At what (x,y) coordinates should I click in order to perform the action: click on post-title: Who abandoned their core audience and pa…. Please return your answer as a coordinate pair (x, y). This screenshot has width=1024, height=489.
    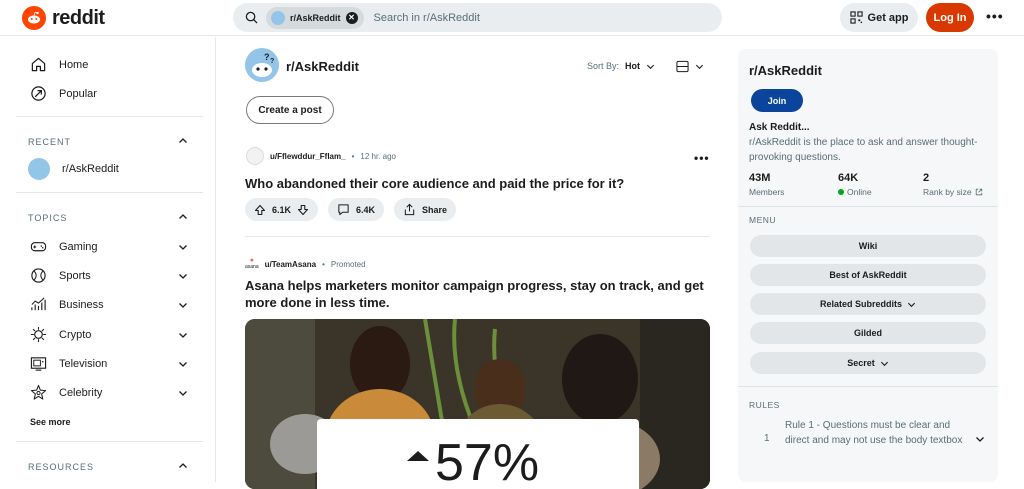
    Looking at the image, I should click on (480, 183).